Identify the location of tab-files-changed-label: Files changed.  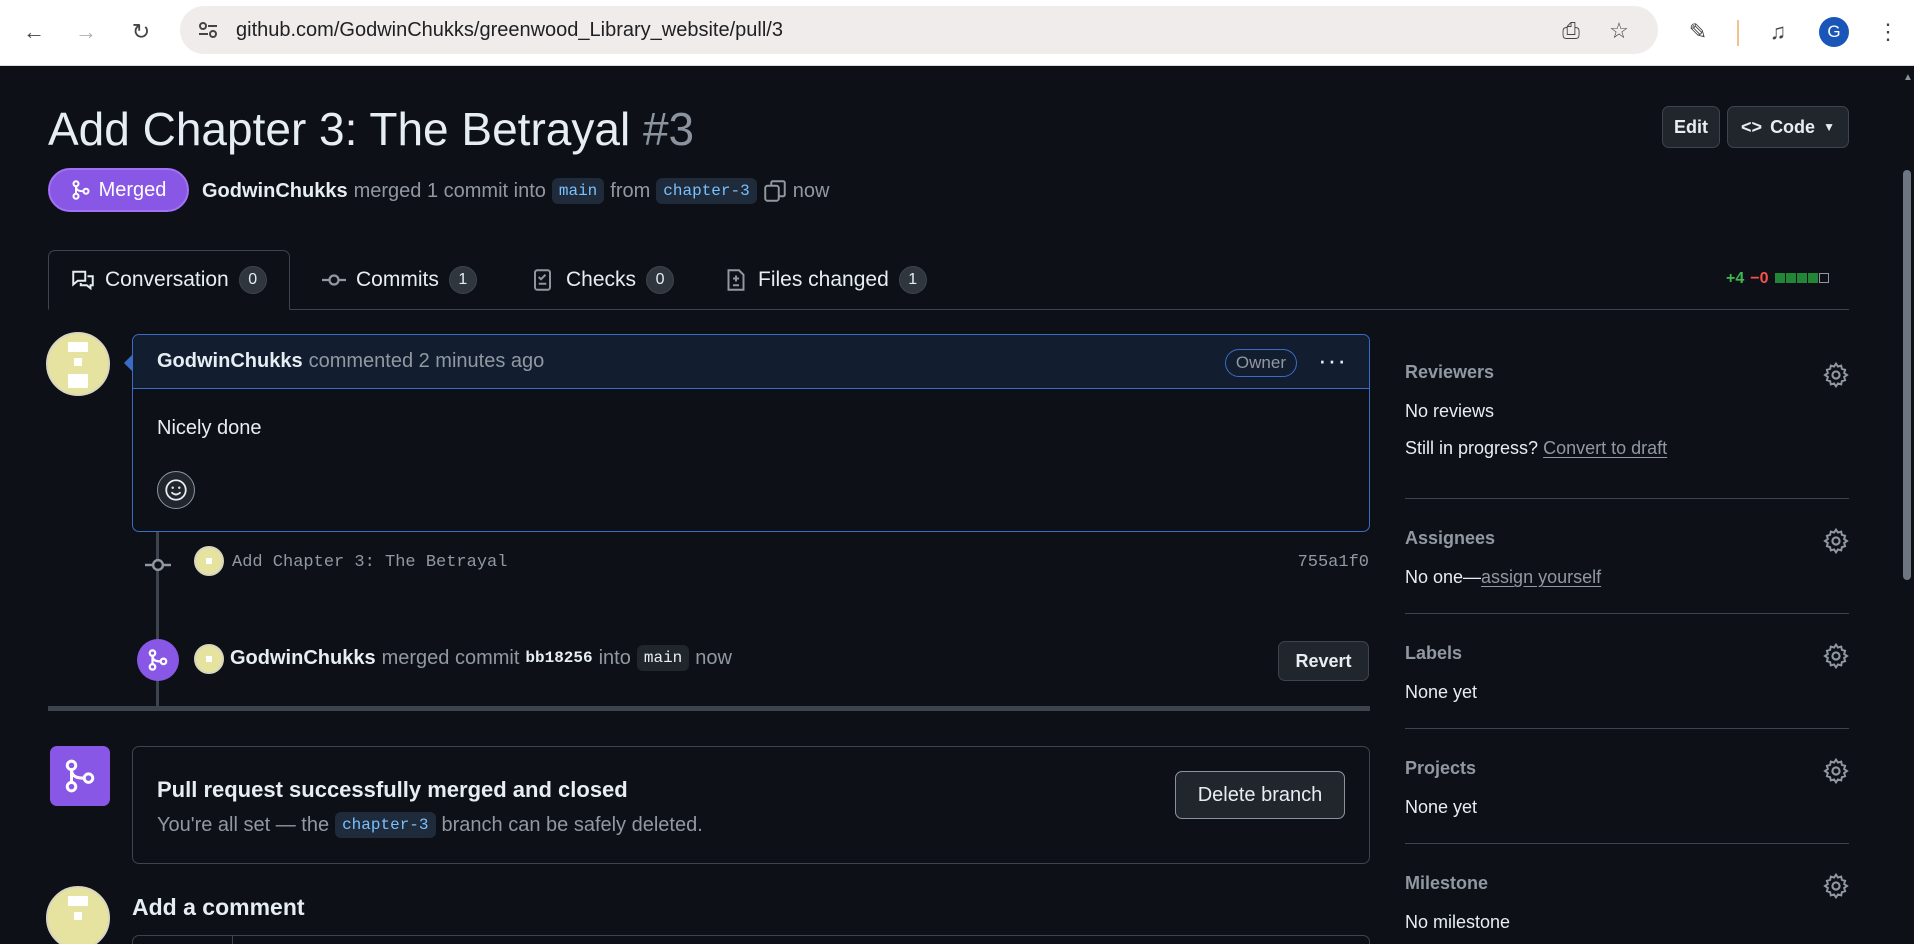
(823, 279).